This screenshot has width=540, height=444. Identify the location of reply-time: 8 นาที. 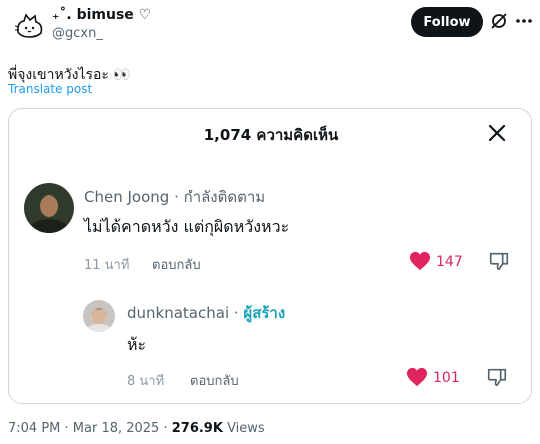
(146, 381).